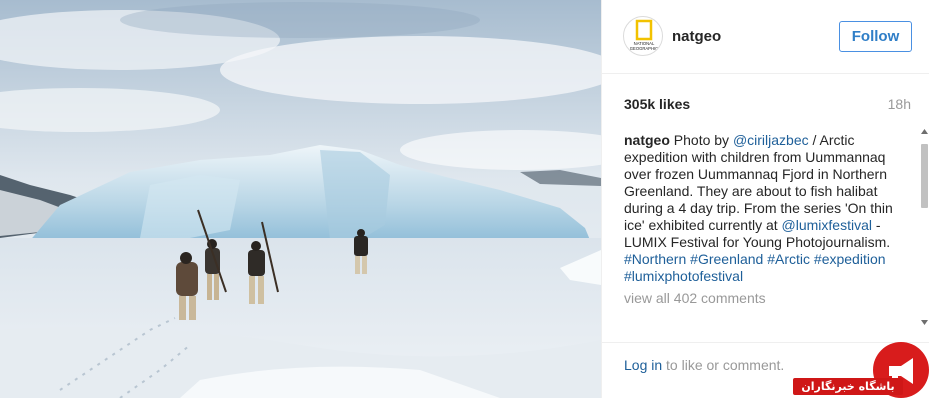 The width and height of the screenshot is (929, 398). I want to click on post-header: NATIONAL GEOGRAPHIC natgeo Follow, so click(765, 37).